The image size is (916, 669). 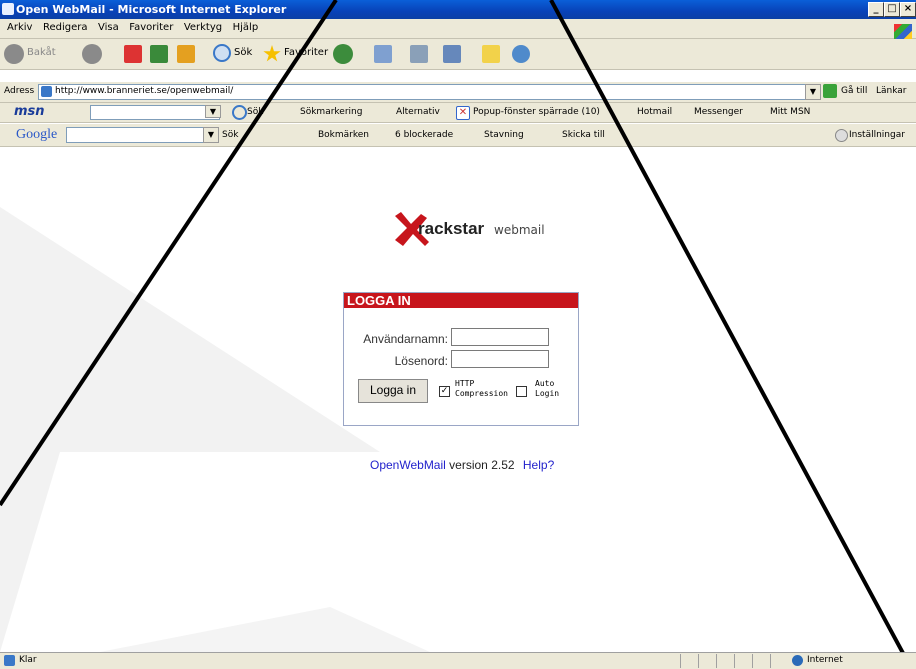 What do you see at coordinates (19, 91) in the screenshot?
I see `address-label: Adress` at bounding box center [19, 91].